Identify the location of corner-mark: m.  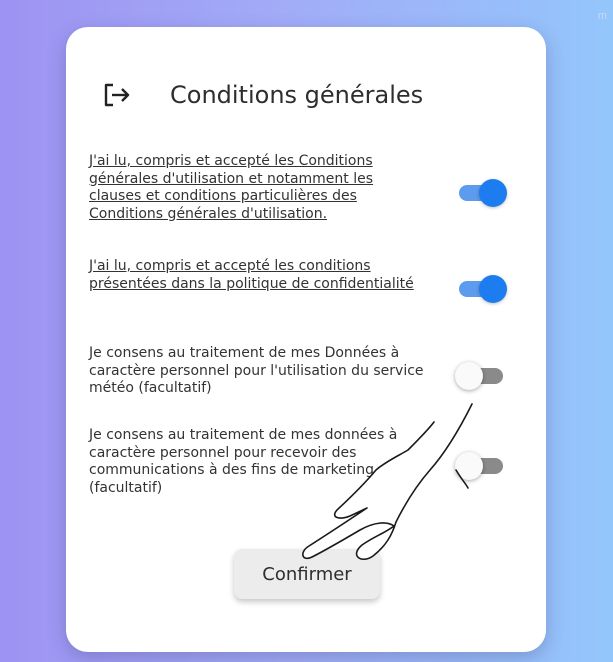
(602, 16).